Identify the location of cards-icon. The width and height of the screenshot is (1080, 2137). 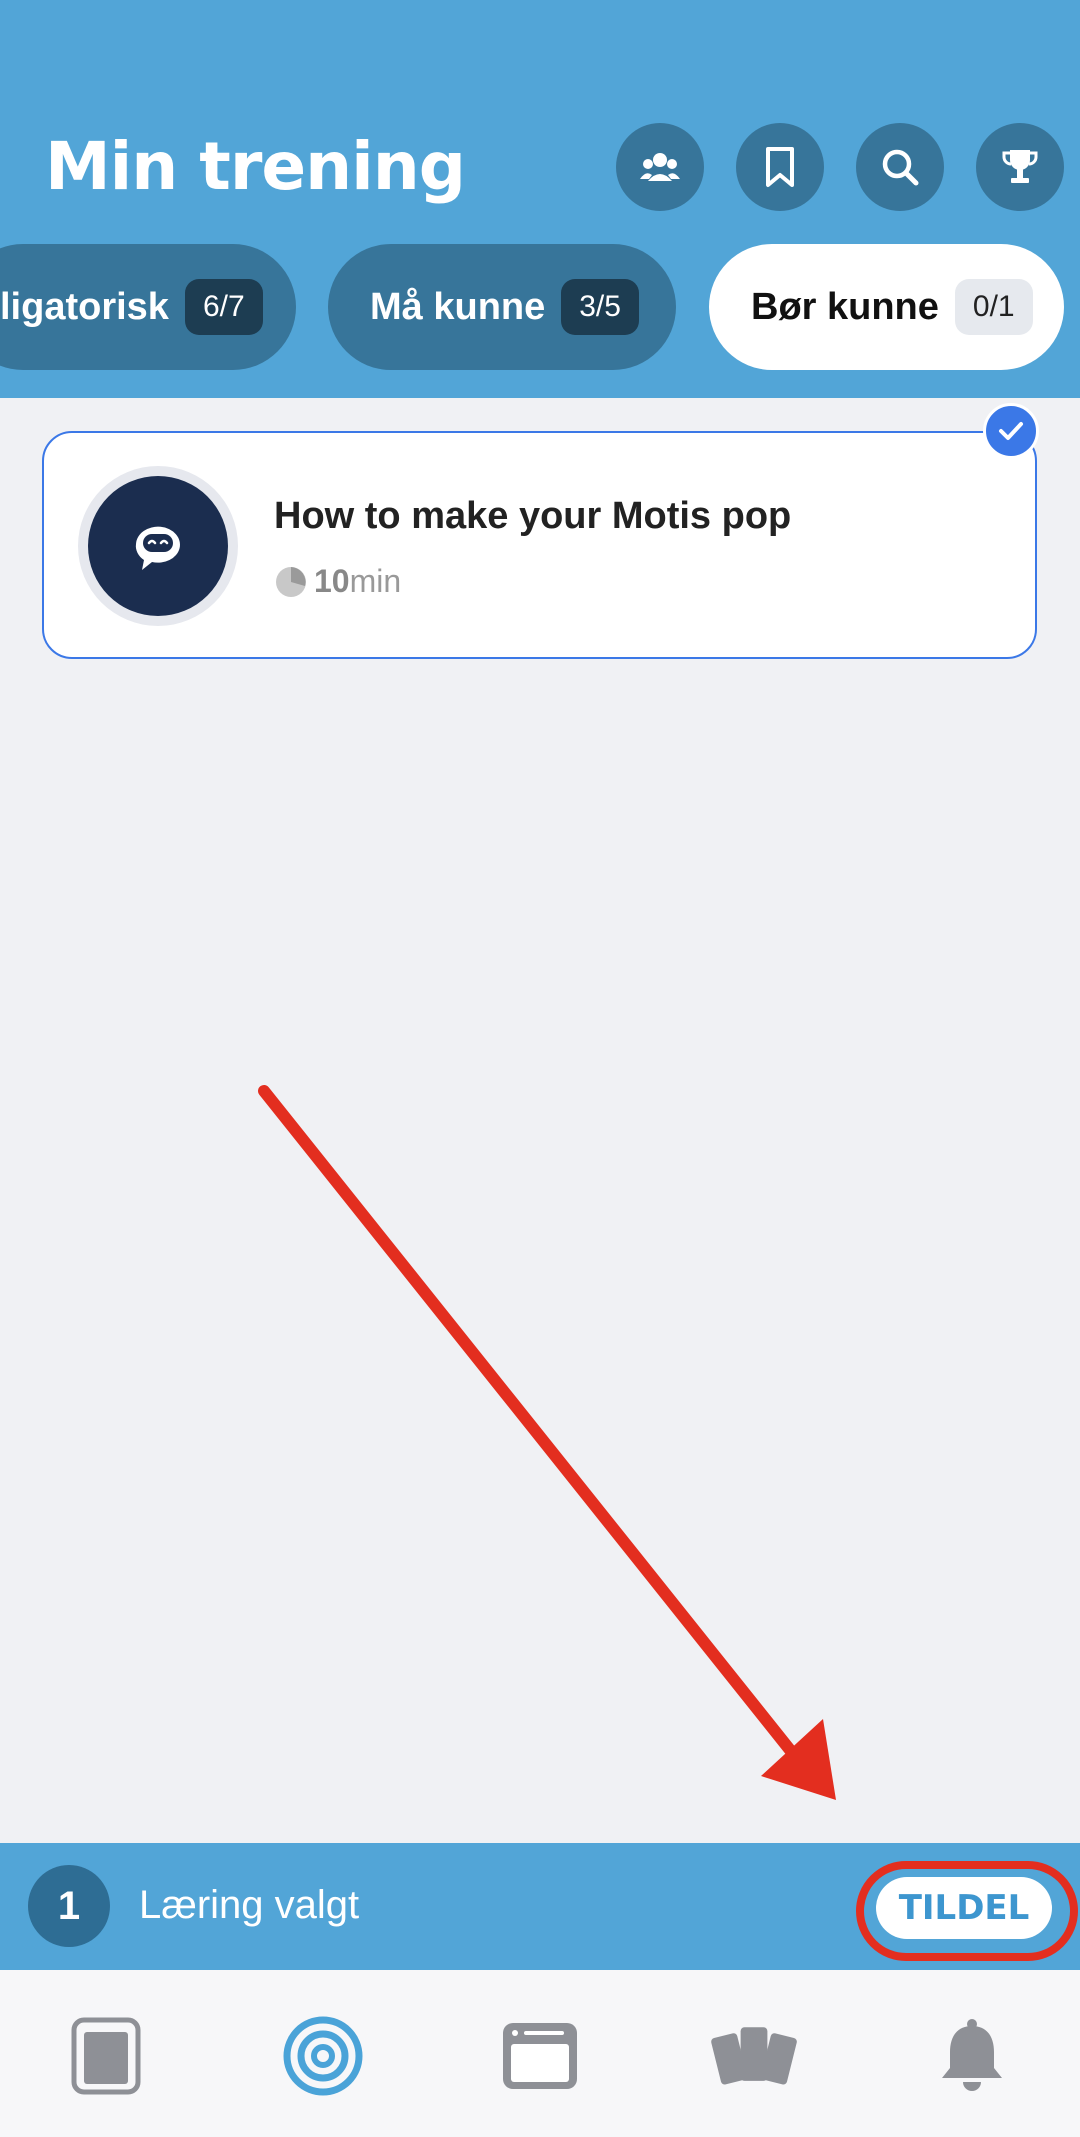
(754, 2056).